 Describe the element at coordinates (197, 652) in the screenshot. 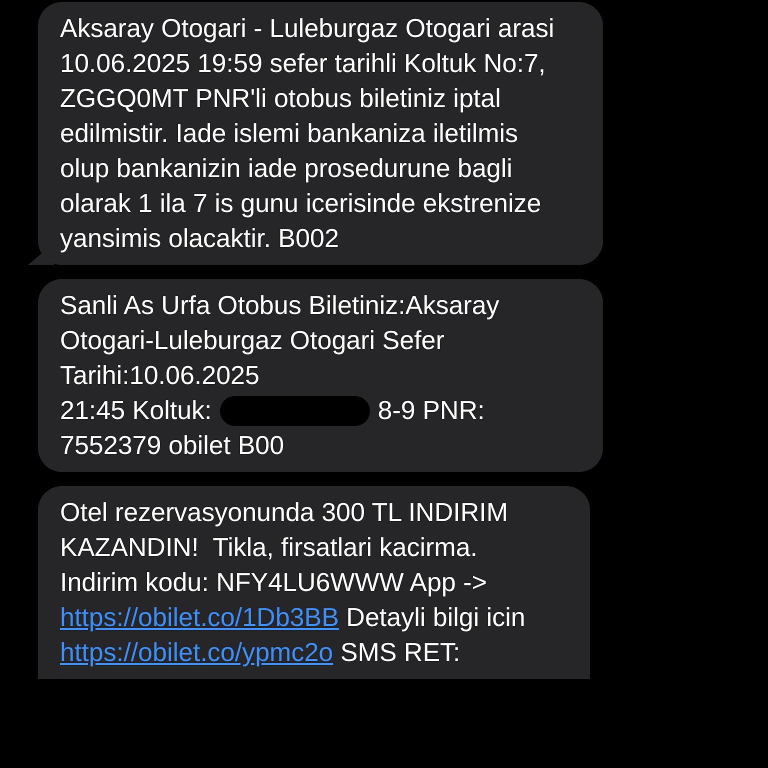

I see `link: https://obilet.co/ypmc2o` at that location.